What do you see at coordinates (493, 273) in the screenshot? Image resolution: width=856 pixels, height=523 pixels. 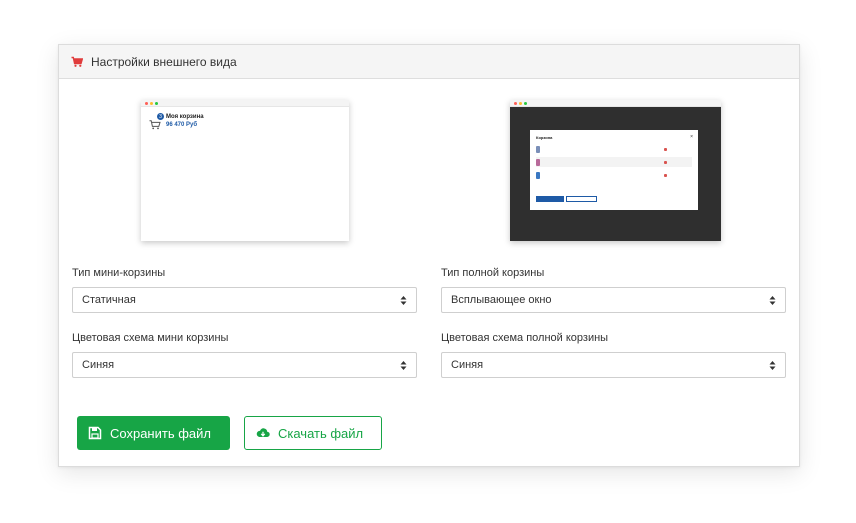 I see `full-type-label: Тип полной корзины` at bounding box center [493, 273].